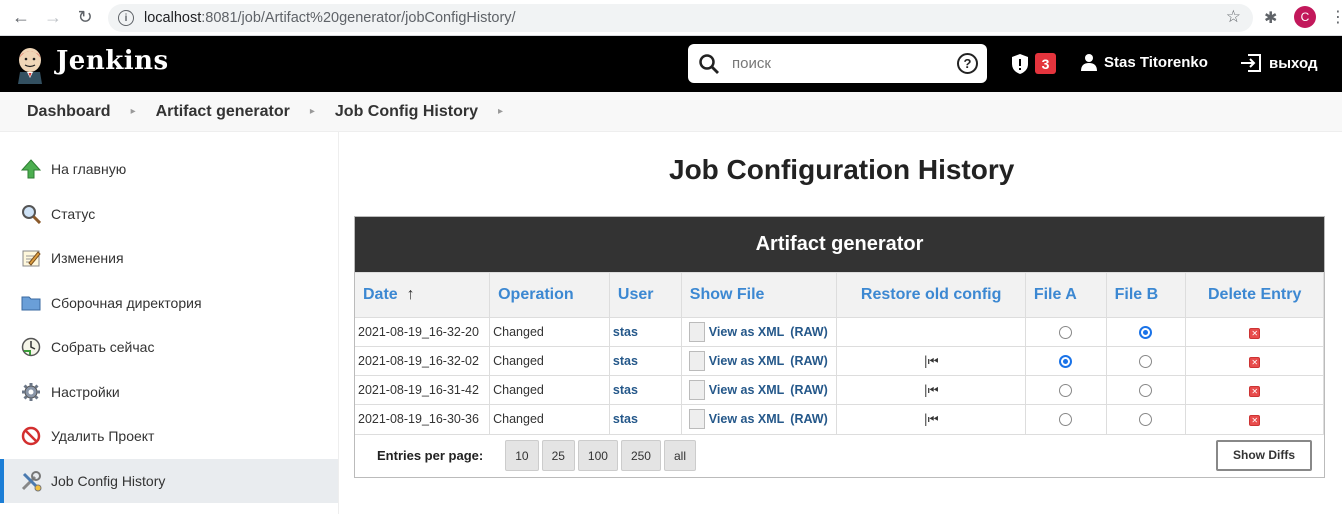  I want to click on sidebar-item-configure: Настройки, so click(169, 392).